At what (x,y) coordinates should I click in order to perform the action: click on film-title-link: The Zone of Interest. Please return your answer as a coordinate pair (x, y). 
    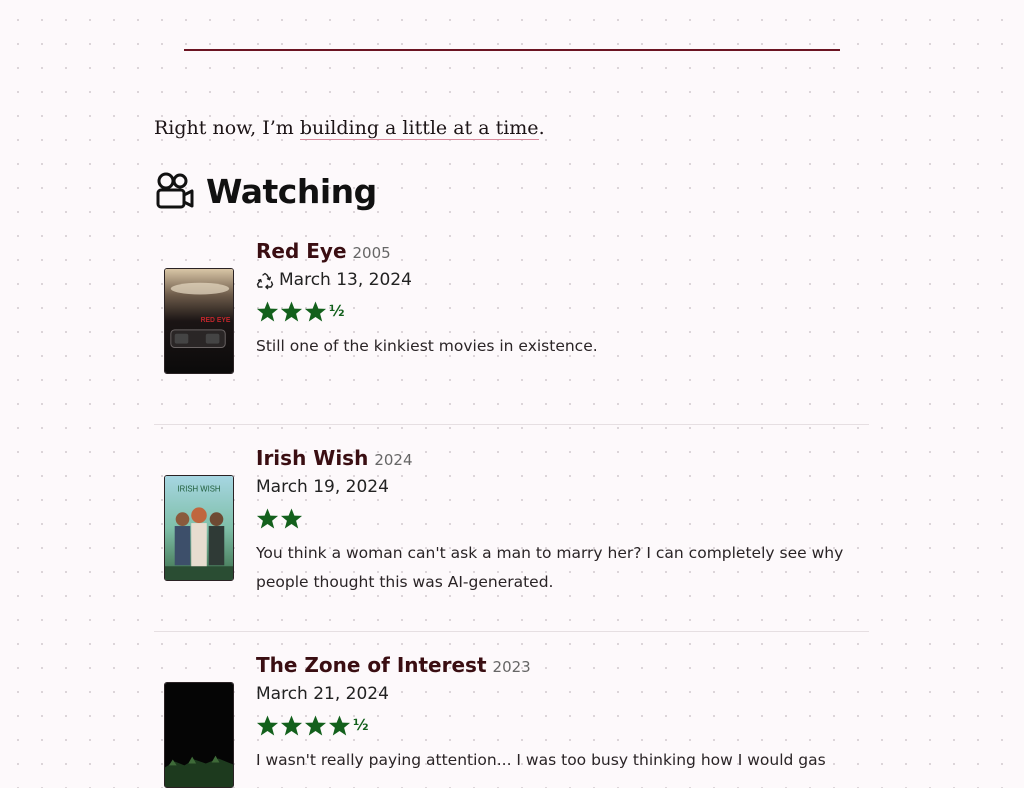
    Looking at the image, I should click on (371, 665).